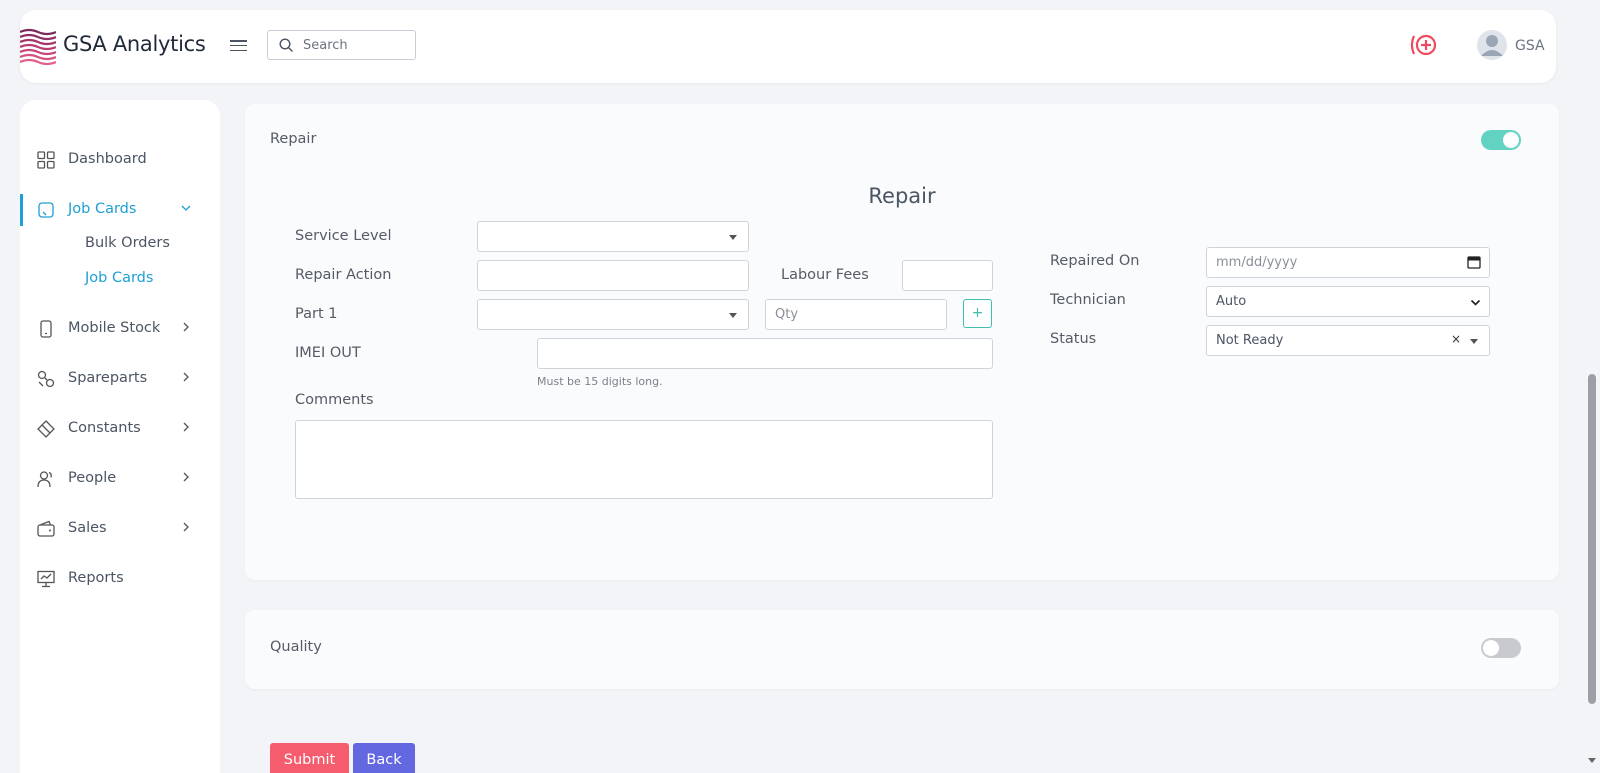 Image resolution: width=1600 pixels, height=773 pixels. I want to click on part1-label: Part 1, so click(316, 314).